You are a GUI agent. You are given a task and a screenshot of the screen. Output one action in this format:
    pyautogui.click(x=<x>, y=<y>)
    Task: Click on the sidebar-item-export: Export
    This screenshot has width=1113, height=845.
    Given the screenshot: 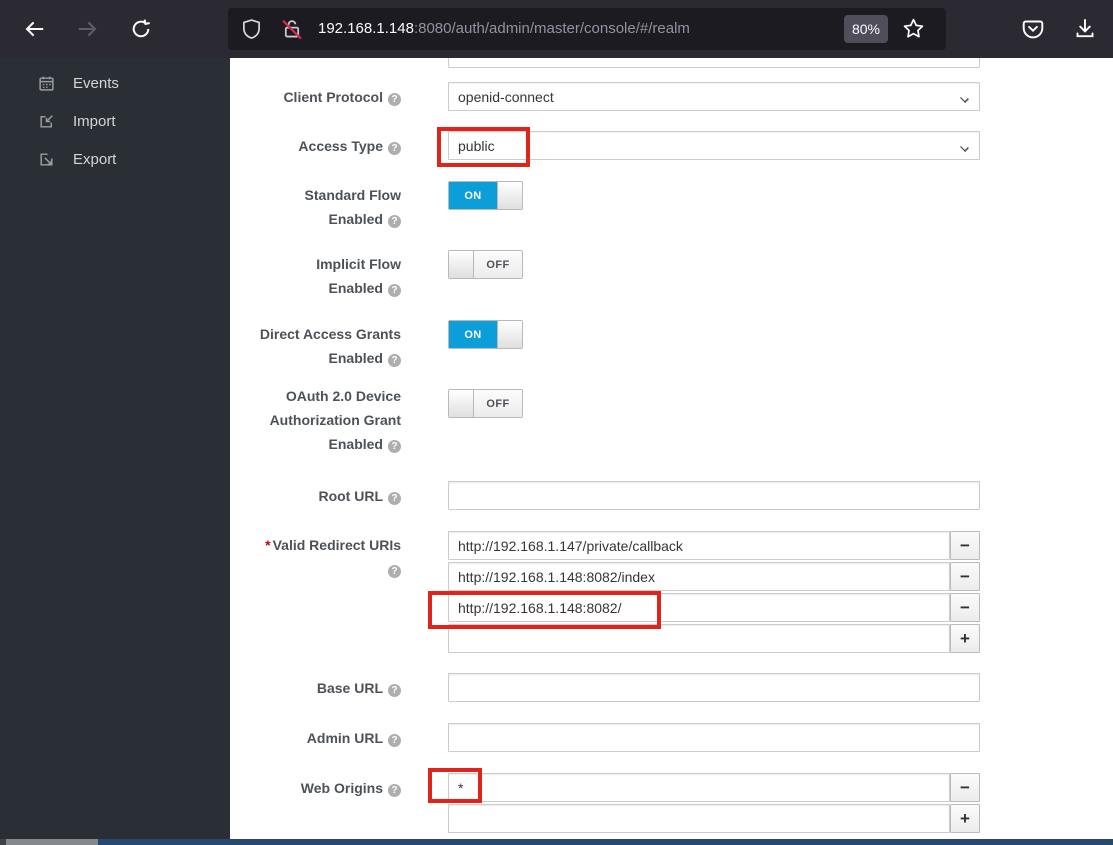 What is the action you would take?
    pyautogui.click(x=115, y=159)
    